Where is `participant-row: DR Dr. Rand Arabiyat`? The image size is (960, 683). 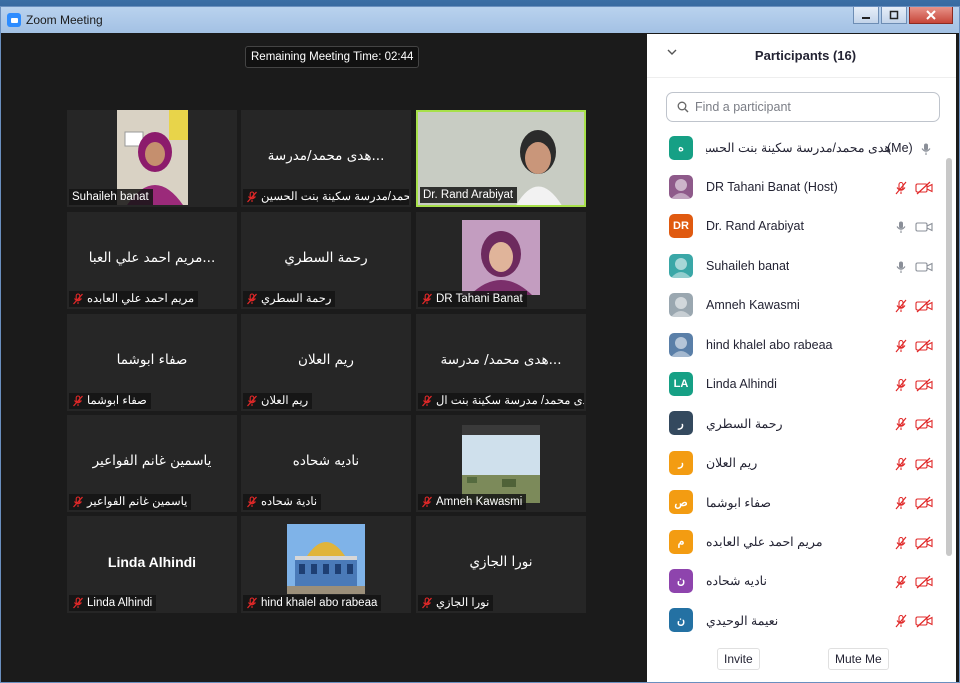 participant-row: DR Dr. Rand Arabiyat is located at coordinates (797, 226).